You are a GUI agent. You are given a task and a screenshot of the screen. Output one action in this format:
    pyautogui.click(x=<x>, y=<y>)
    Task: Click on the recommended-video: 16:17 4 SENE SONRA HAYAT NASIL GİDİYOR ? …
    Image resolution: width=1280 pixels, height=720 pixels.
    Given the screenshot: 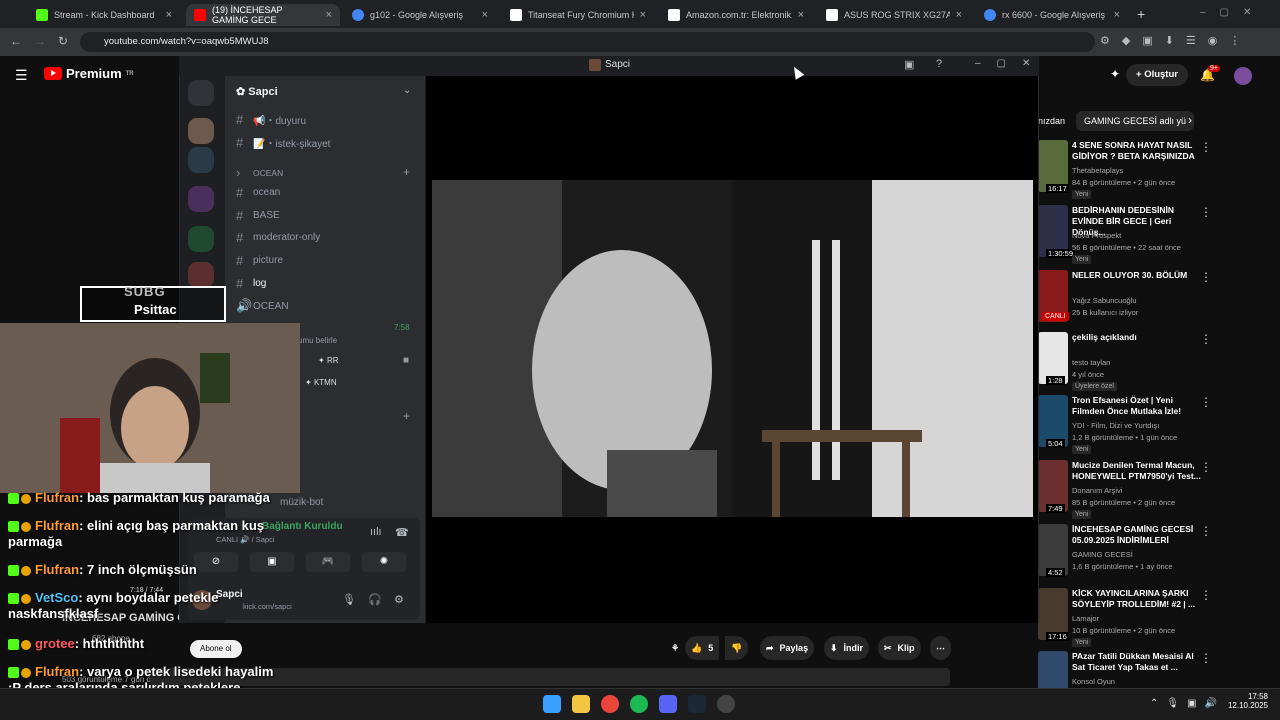 What is the action you would take?
    pyautogui.click(x=1138, y=170)
    